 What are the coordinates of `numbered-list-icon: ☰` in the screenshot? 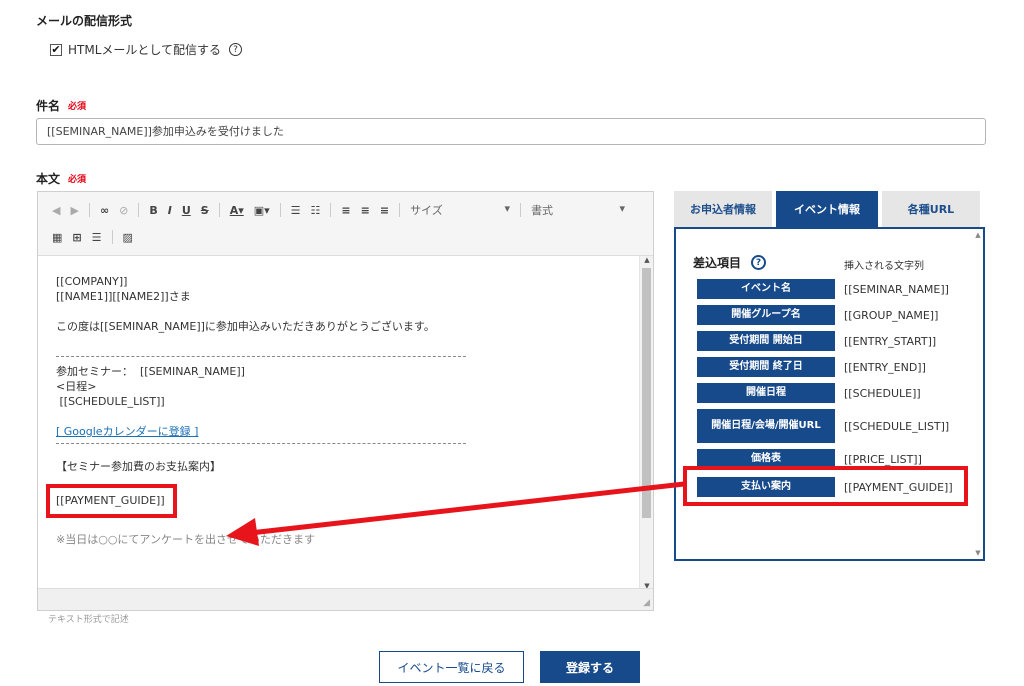 It's located at (296, 210).